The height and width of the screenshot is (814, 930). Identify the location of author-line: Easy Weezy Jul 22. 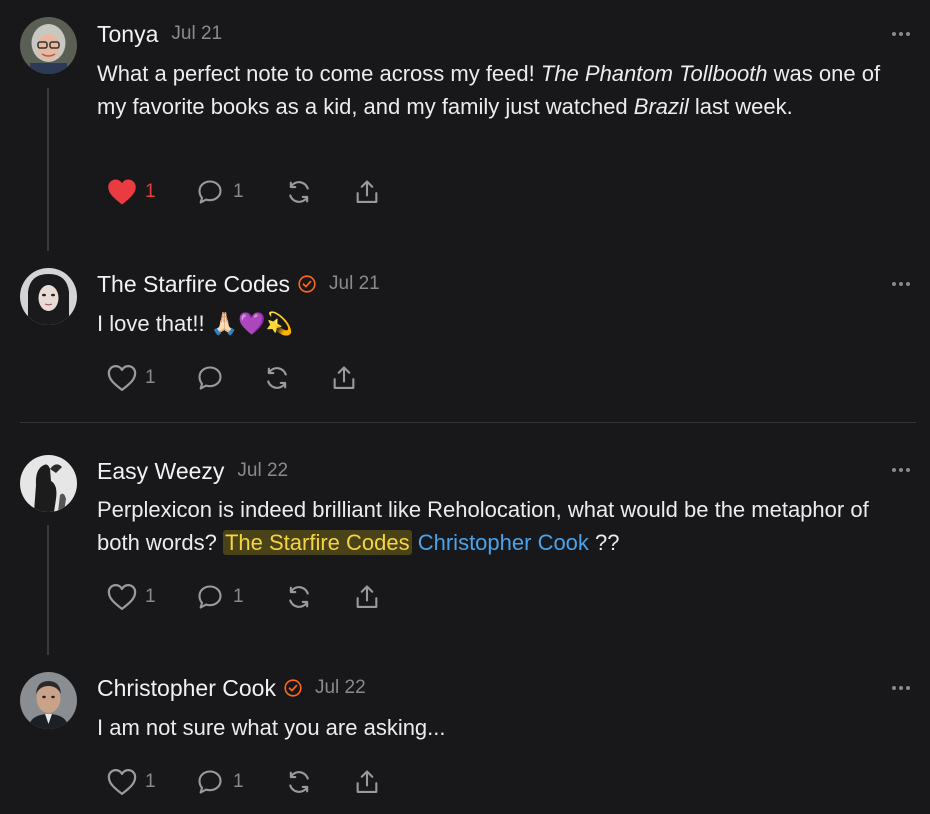
(192, 471).